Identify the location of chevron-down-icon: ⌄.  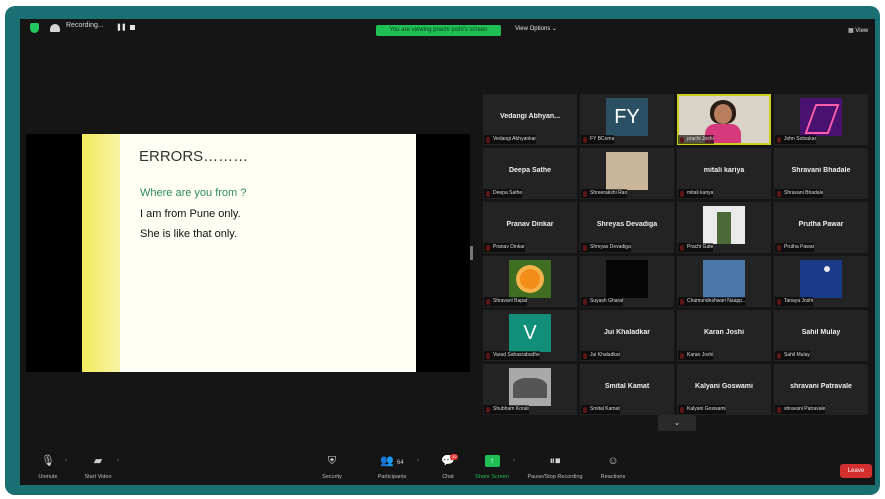
(677, 422).